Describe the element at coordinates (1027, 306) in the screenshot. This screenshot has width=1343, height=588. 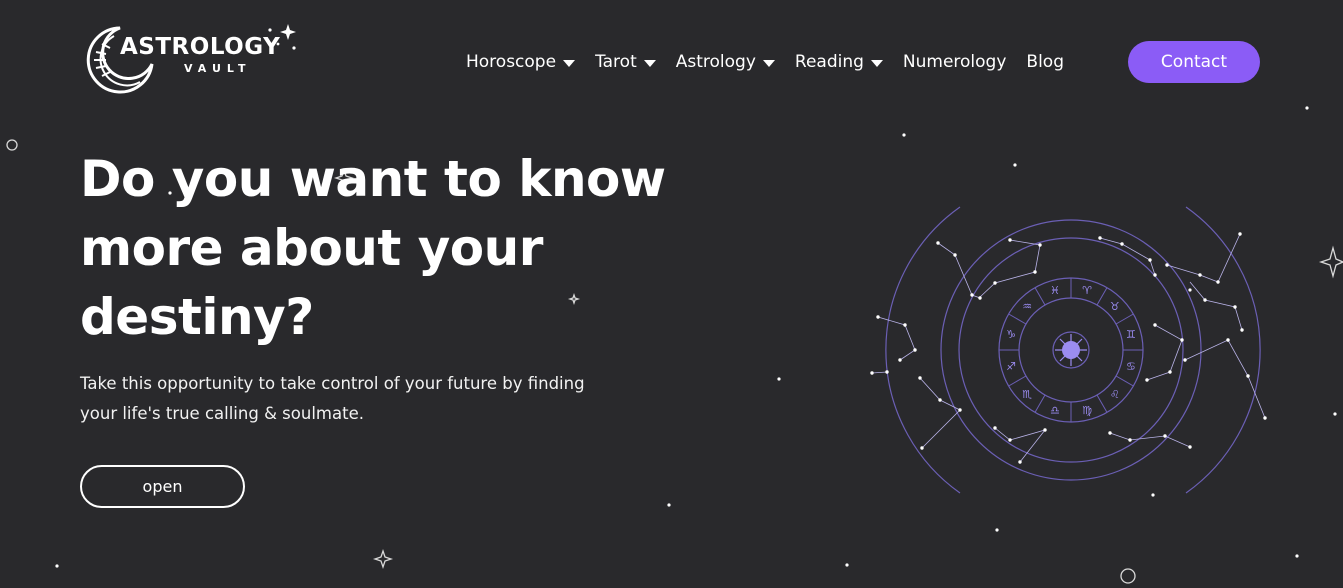
I see `zodiac-sign-icon: ♒` at that location.